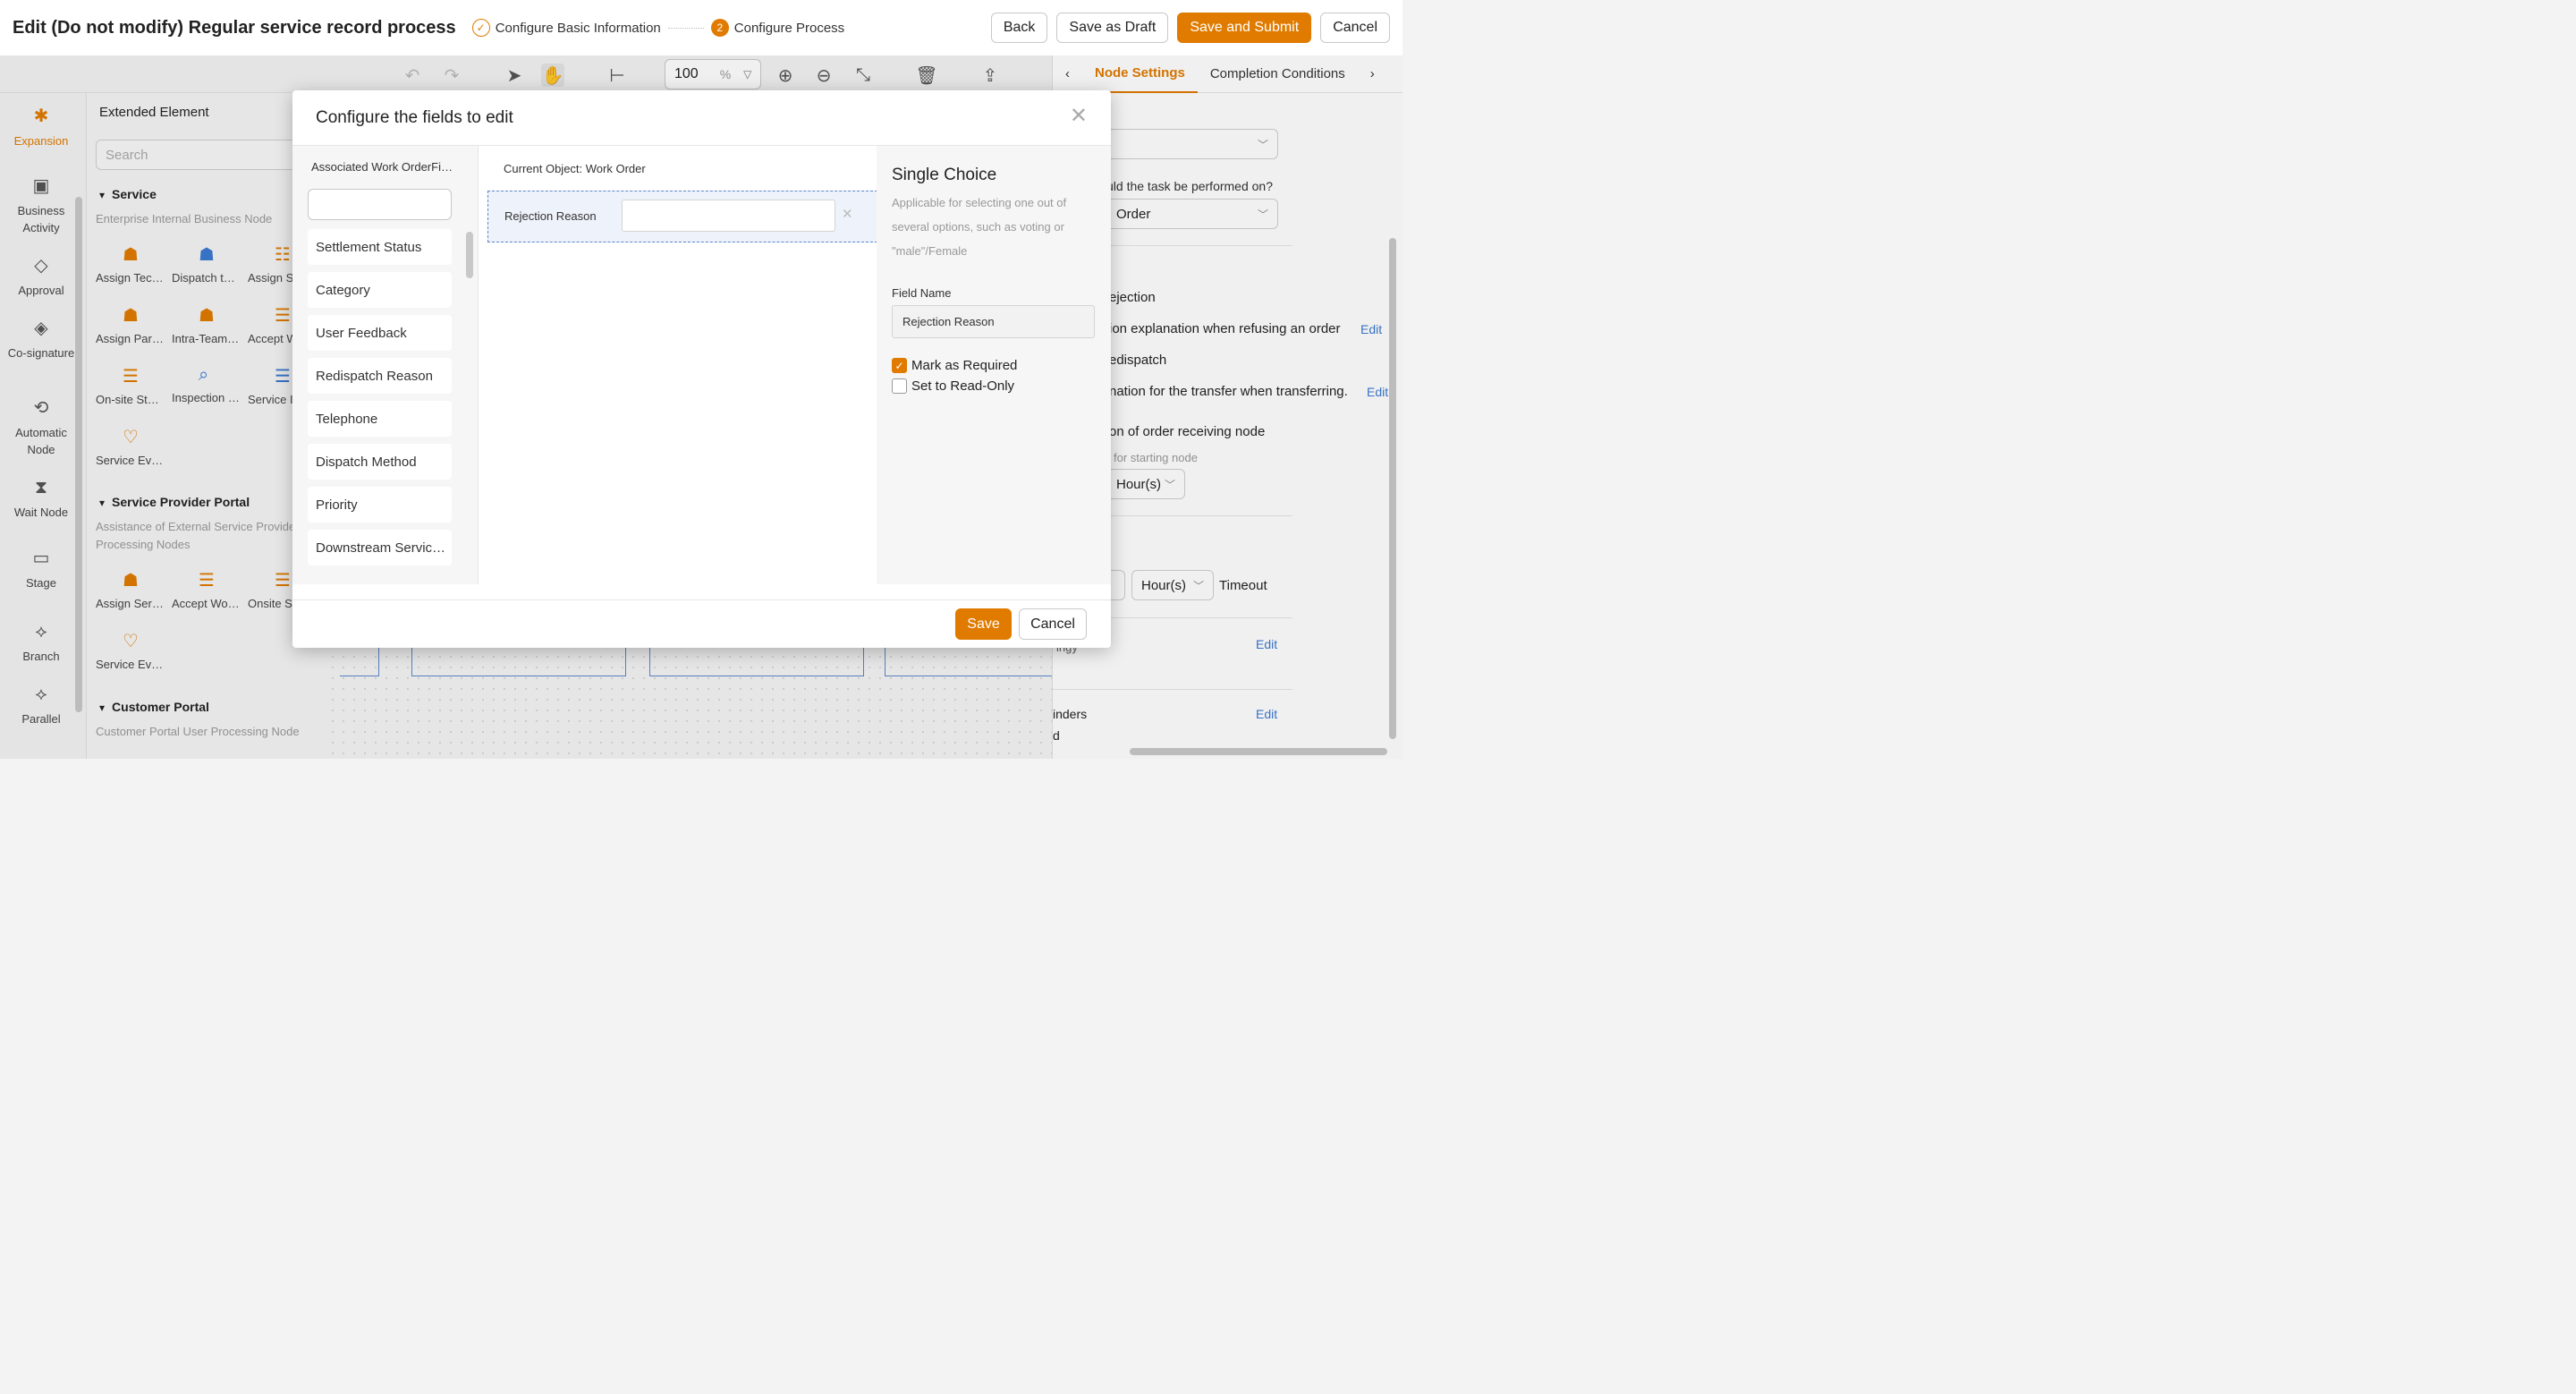 Image resolution: width=2576 pixels, height=1394 pixels. What do you see at coordinates (719, 28) in the screenshot?
I see `step-number: 2` at bounding box center [719, 28].